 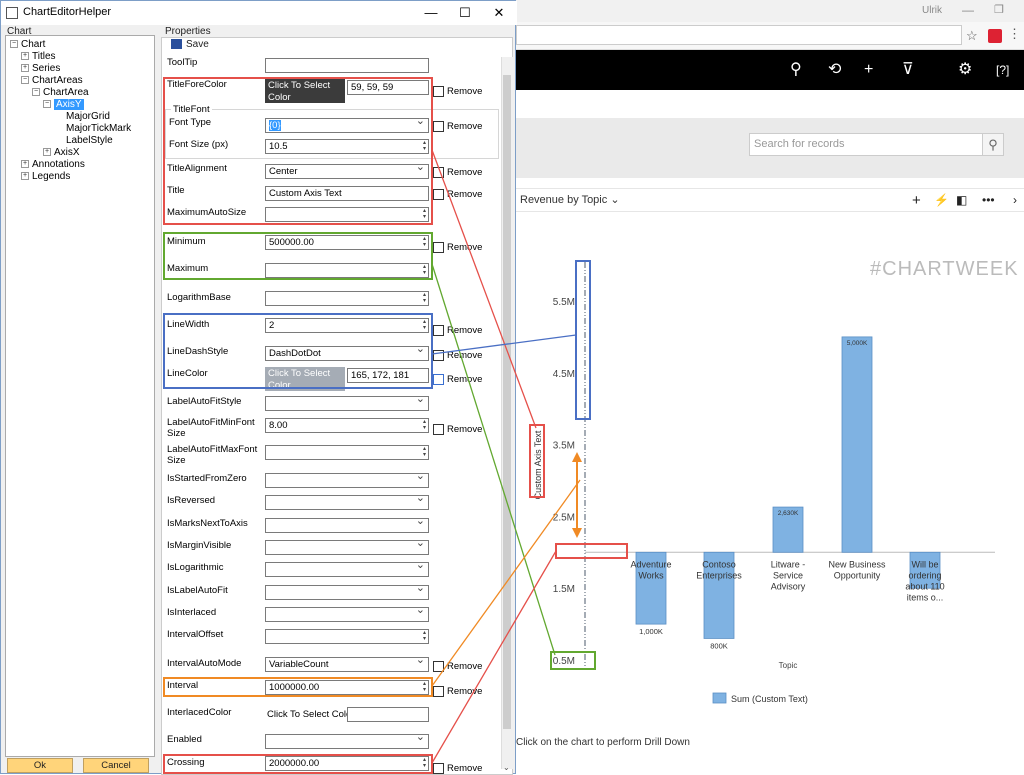 What do you see at coordinates (82, 116) in the screenshot?
I see `tree-item-majorgrid: MajorGrid` at bounding box center [82, 116].